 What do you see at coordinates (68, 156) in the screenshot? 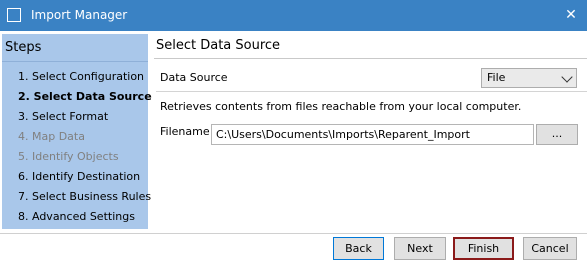
I see `step-identify-objects: 5. Identify Objects` at bounding box center [68, 156].